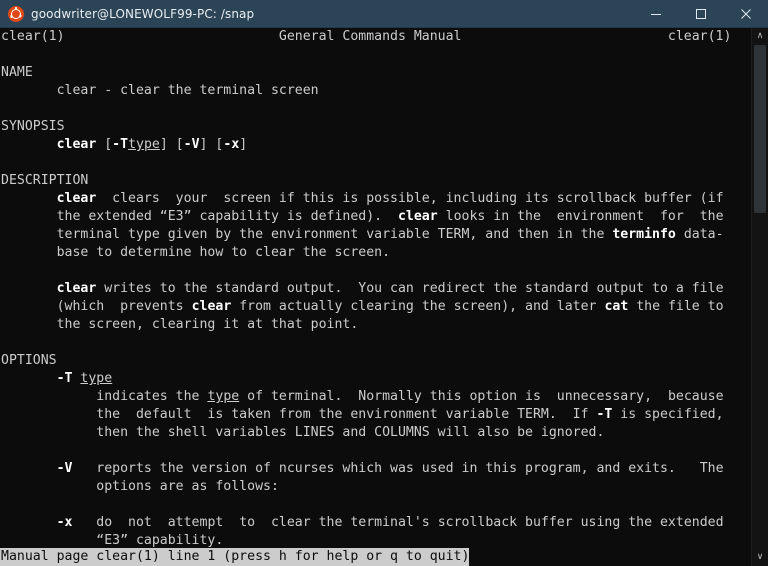 The image size is (768, 566). Describe the element at coordinates (760, 557) in the screenshot. I see `scroll-down-icon: ∨` at that location.